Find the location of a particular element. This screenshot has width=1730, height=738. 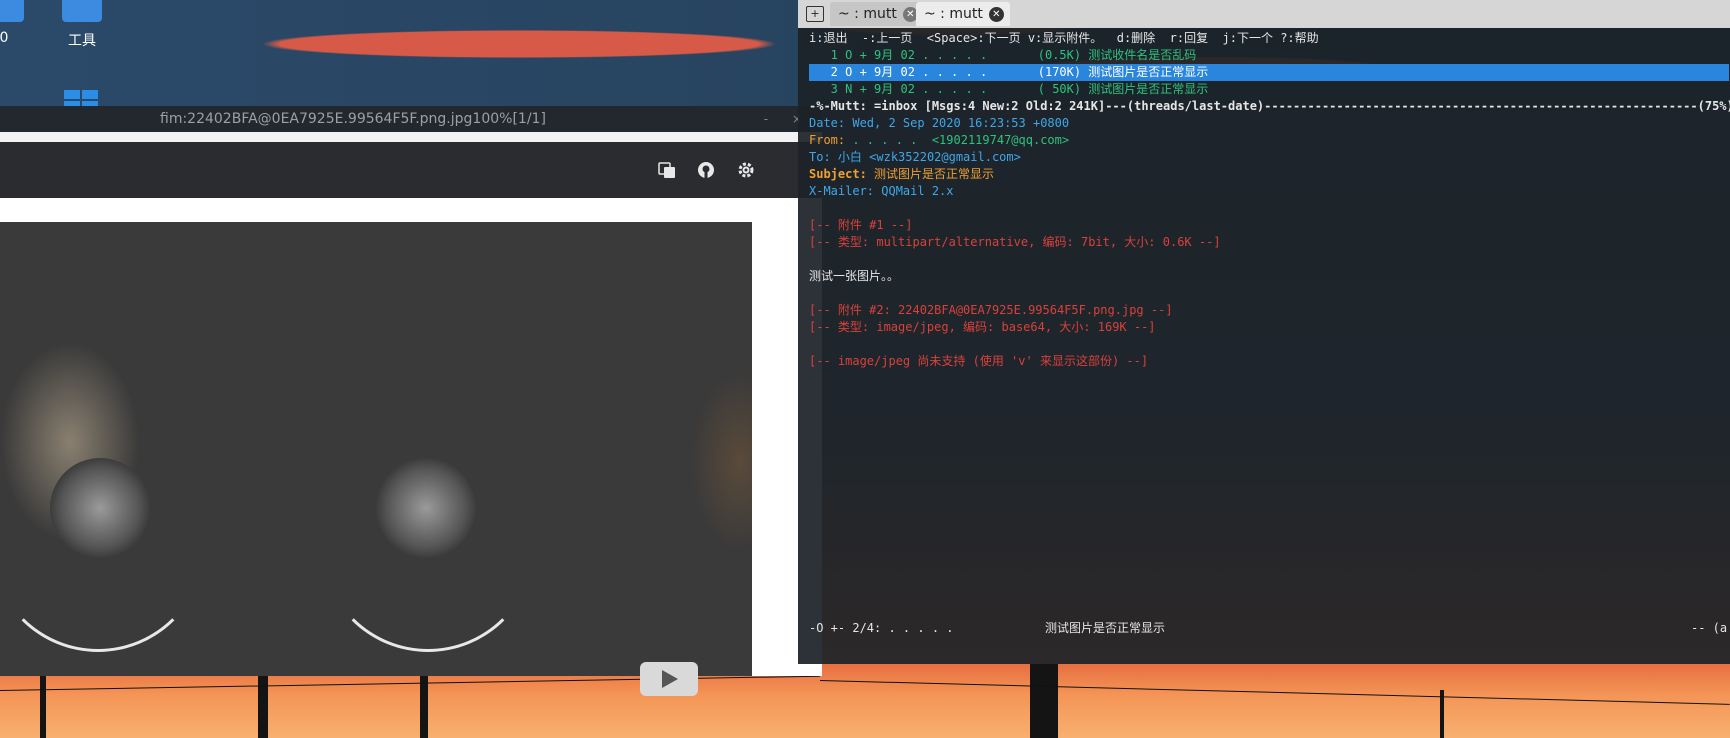

pylon-mid is located at coordinates (263, 703).